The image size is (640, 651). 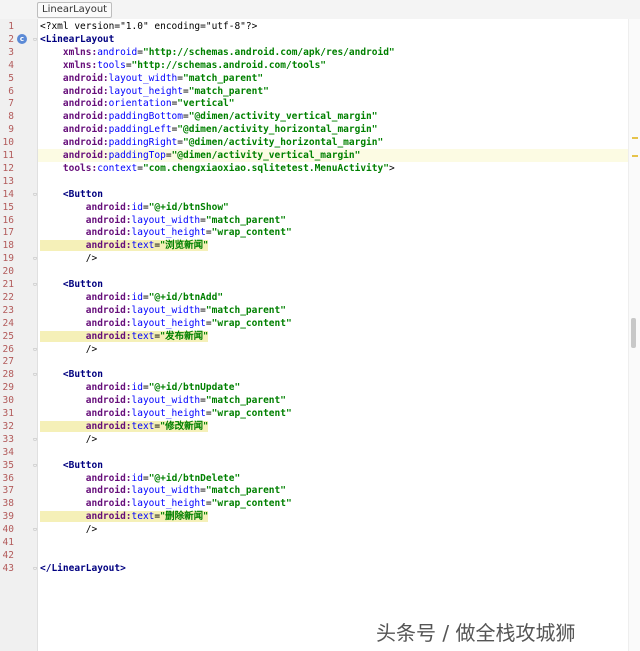 I want to click on code-line: </LinearLayout>, so click(x=333, y=568).